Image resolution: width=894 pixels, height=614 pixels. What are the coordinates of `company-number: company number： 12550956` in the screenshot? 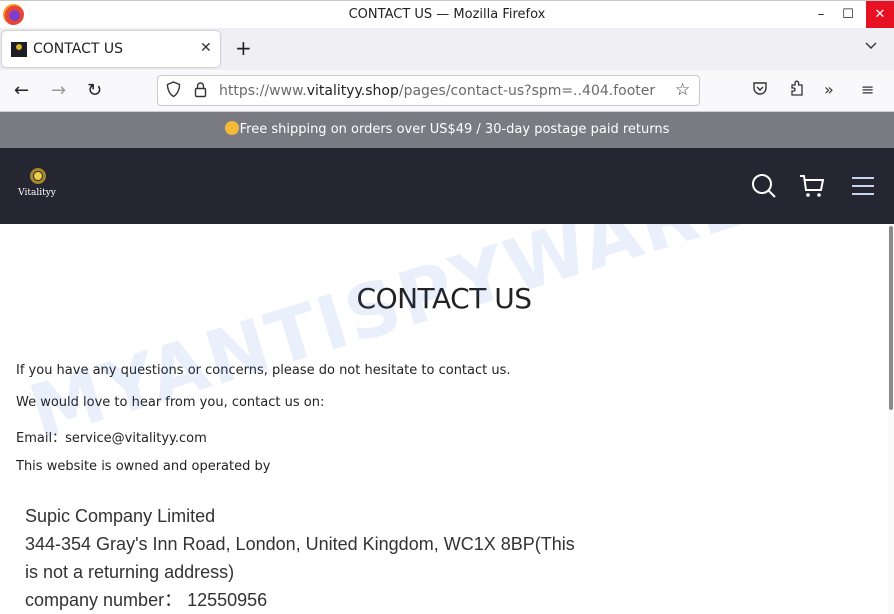 It's located at (146, 600).